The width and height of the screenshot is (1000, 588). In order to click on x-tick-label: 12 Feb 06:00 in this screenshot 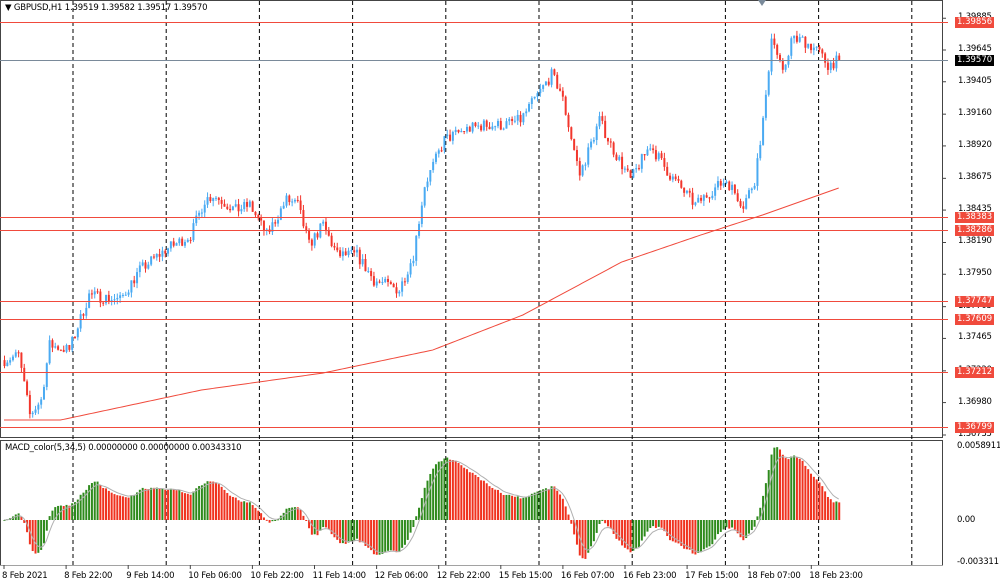, I will do `click(401, 576)`.